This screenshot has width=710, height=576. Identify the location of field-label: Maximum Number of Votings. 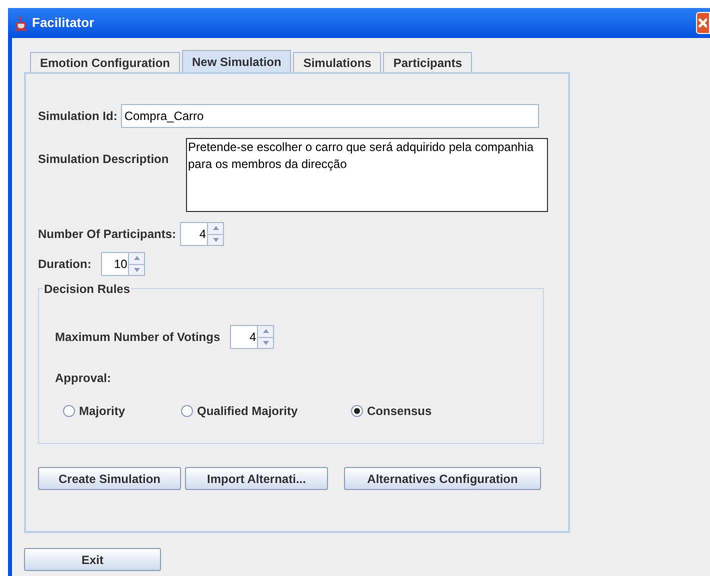
(137, 337).